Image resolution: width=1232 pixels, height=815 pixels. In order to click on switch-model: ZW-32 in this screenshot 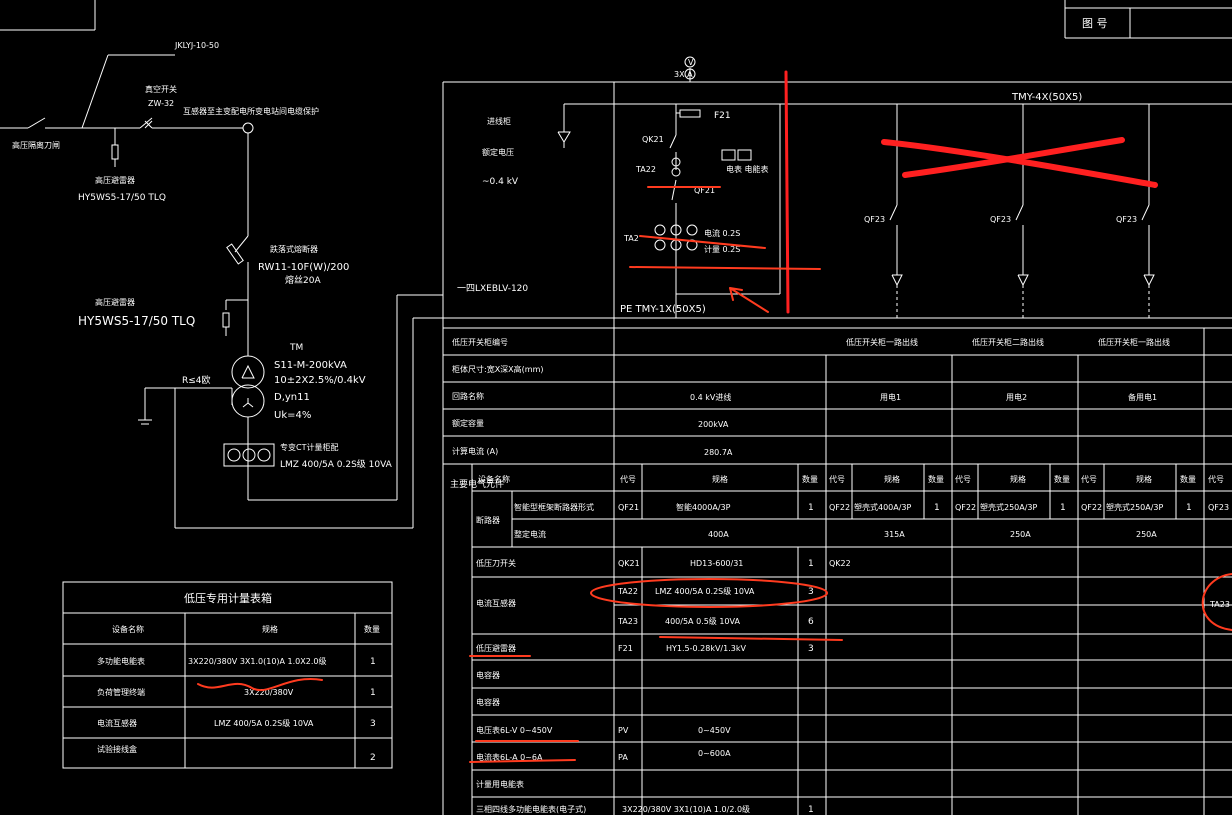, I will do `click(161, 103)`.